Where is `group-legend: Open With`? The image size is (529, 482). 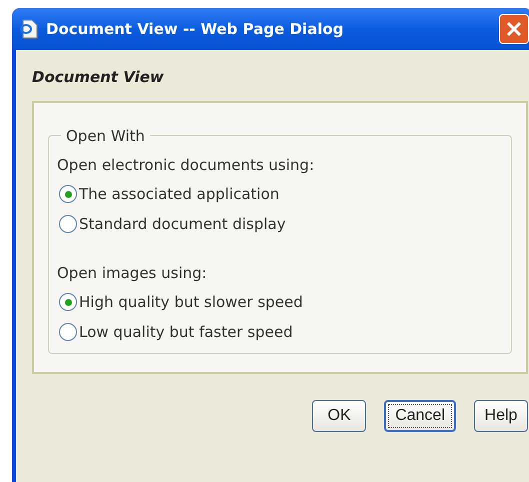
group-legend: Open With is located at coordinates (105, 135).